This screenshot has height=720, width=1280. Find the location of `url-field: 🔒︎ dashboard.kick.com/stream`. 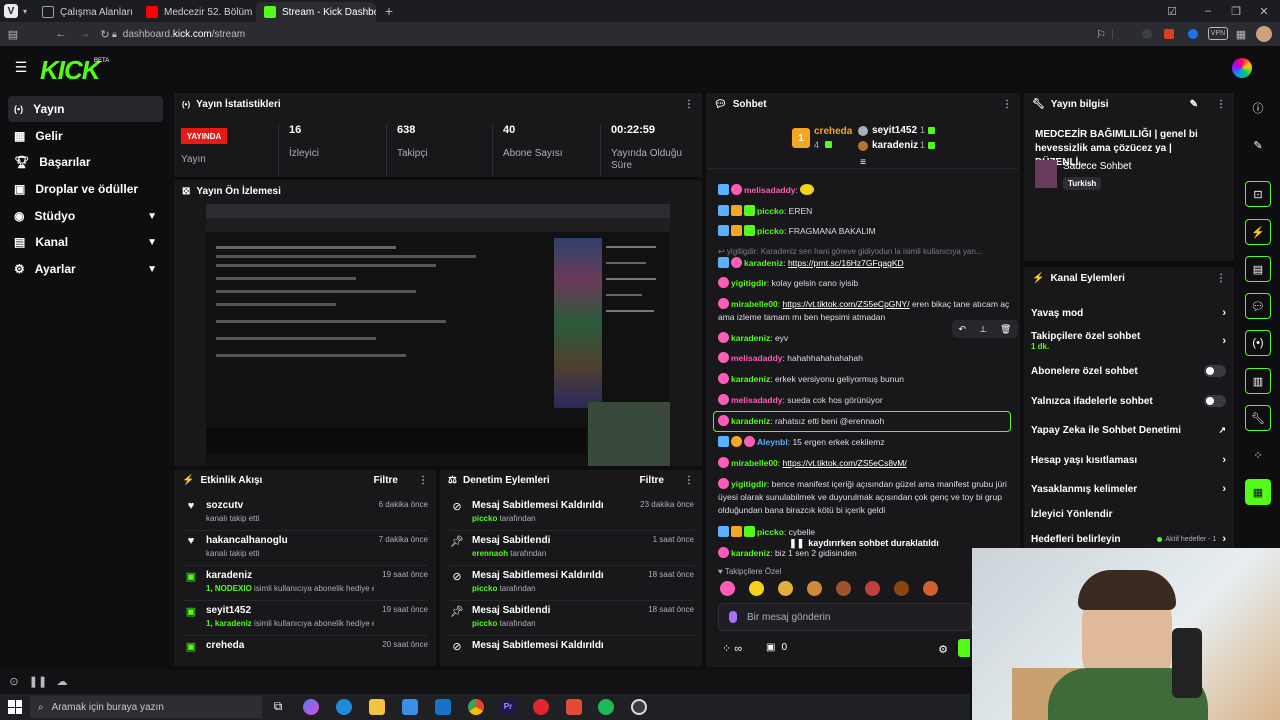

url-field: 🔒︎ dashboard.kick.com/stream is located at coordinates (607, 34).